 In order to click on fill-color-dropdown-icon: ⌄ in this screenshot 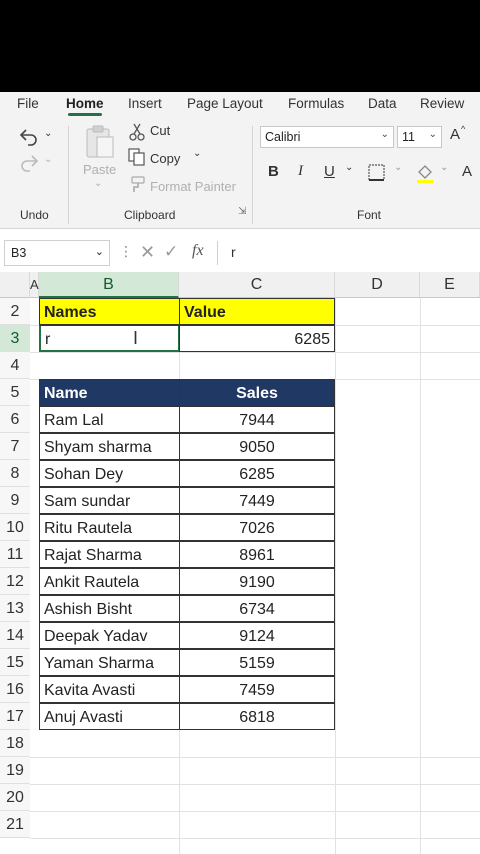, I will do `click(444, 167)`.